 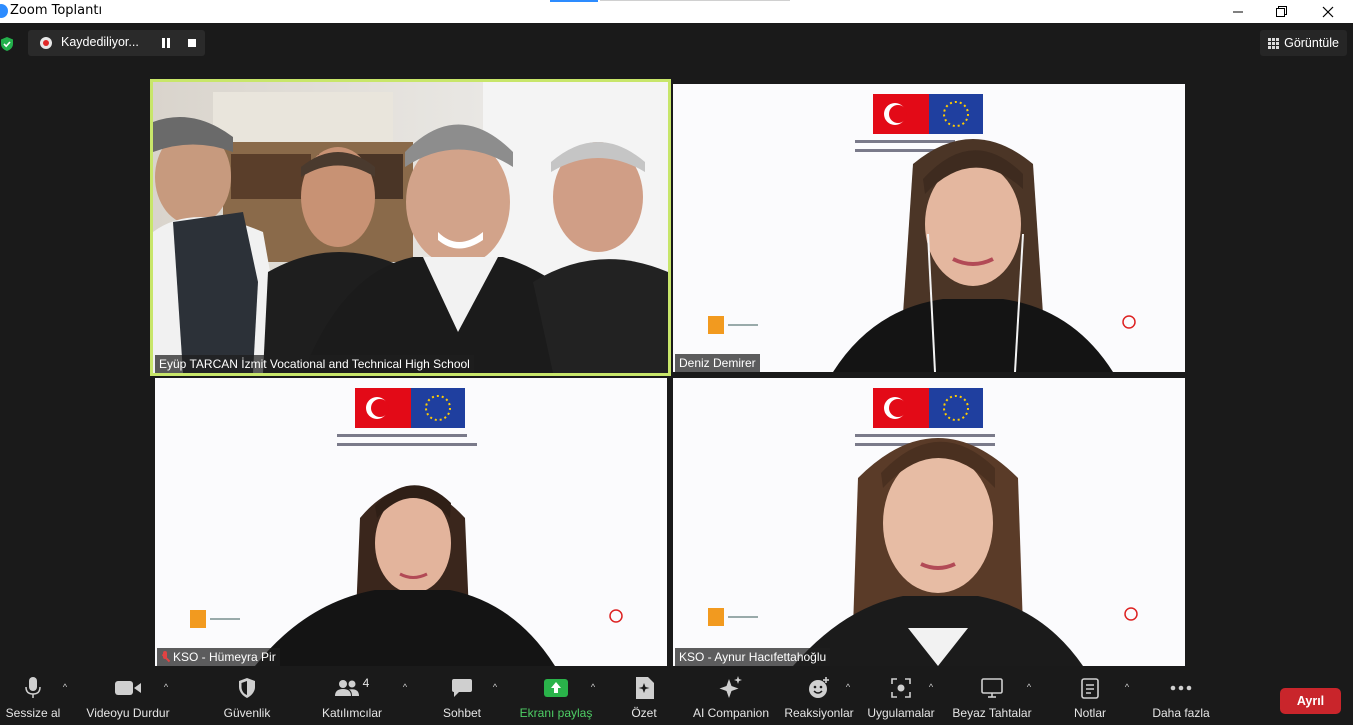 What do you see at coordinates (676, 43) in the screenshot?
I see `meeting-topbar: Kaydediliyor... Görüntüle` at bounding box center [676, 43].